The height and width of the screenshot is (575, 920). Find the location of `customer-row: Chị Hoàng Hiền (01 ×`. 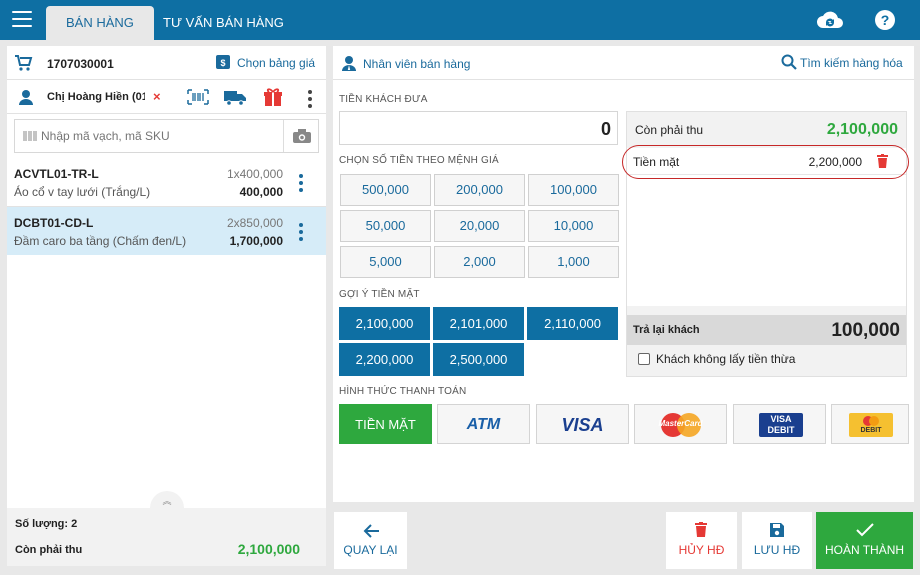

customer-row: Chị Hoàng Hiền (01 × is located at coordinates (166, 97).